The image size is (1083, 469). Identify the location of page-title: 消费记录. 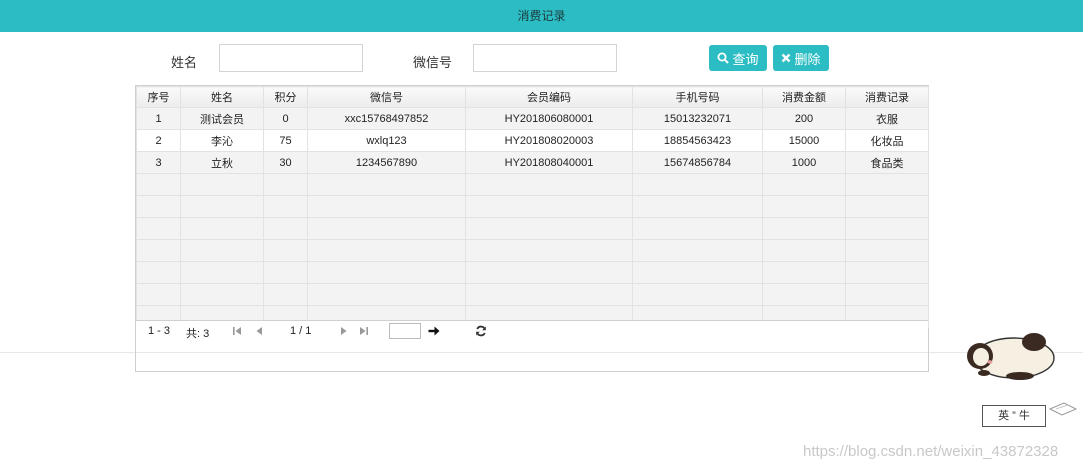
(541, 16).